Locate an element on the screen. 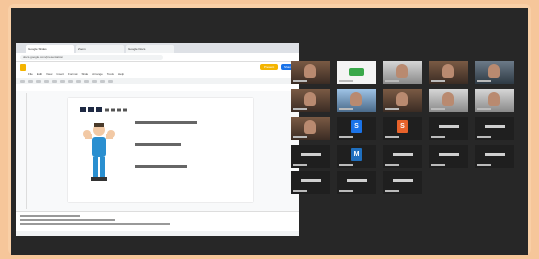 The width and height of the screenshot is (539, 259). window-status-bar is located at coordinates (157, 233).